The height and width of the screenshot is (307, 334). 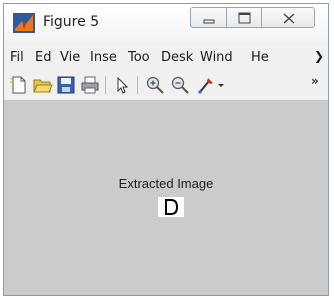 I want to click on chevron-right-icon: ❯, so click(x=319, y=56).